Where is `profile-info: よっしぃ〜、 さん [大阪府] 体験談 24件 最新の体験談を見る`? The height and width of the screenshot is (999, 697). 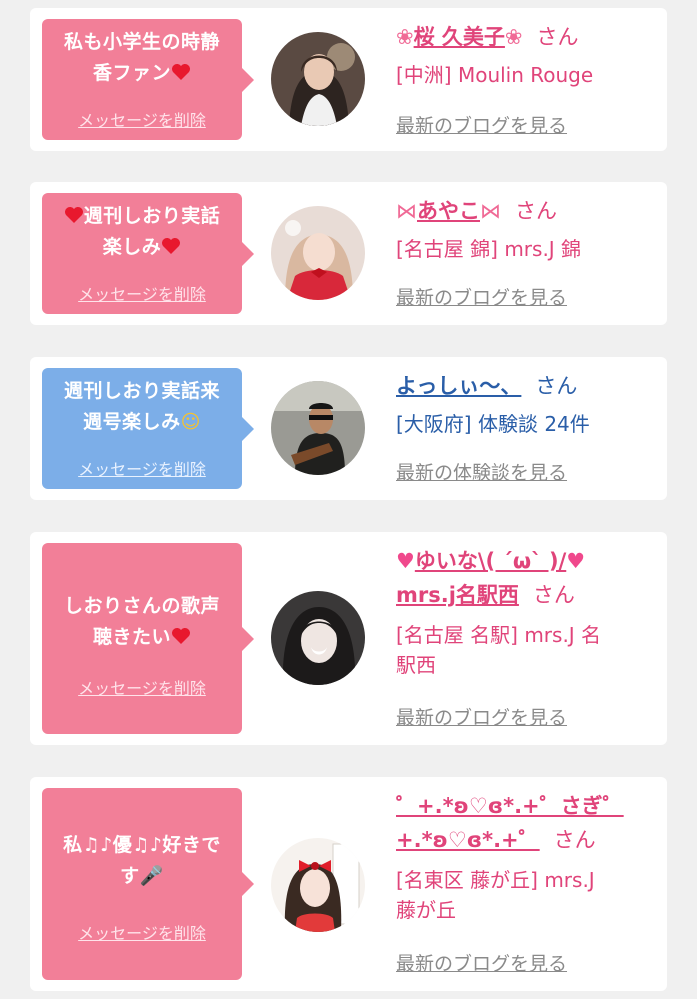 profile-info: よっしぃ〜、 さん [大阪府] 体験談 24件 最新の体験談を見る is located at coordinates (527, 428).